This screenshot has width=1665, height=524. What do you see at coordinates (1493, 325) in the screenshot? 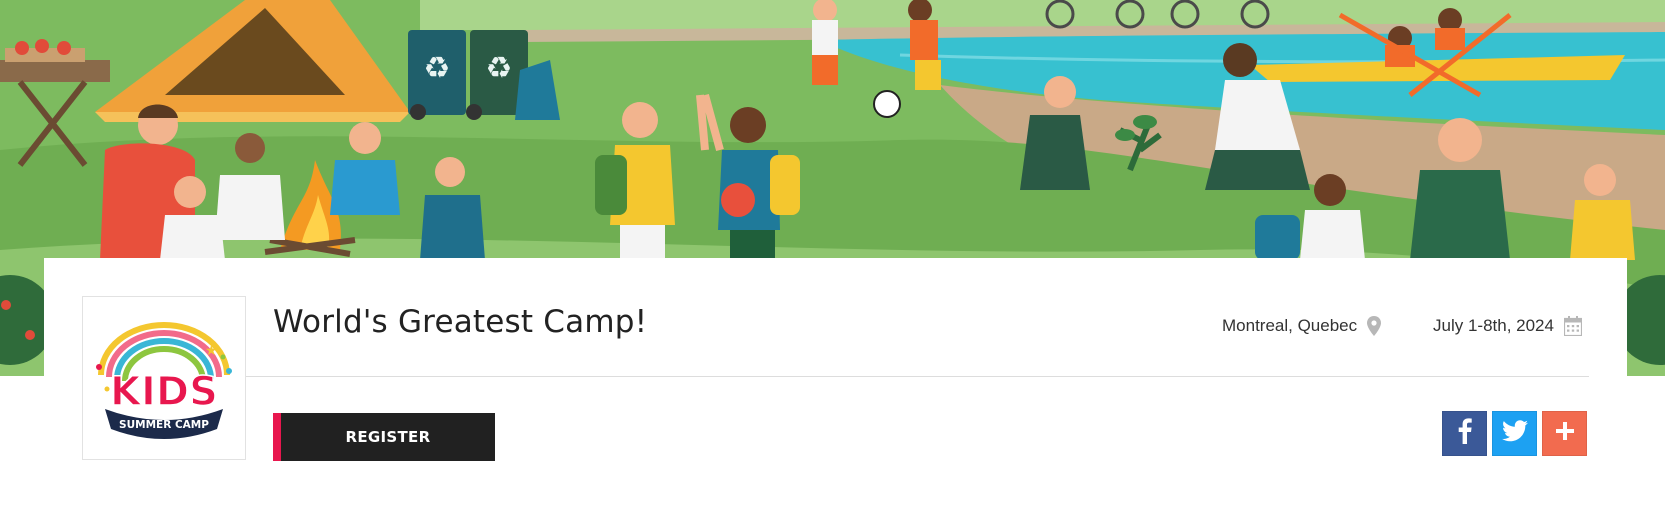
I see `event-dates-text: July 1-8th, 2024` at bounding box center [1493, 325].